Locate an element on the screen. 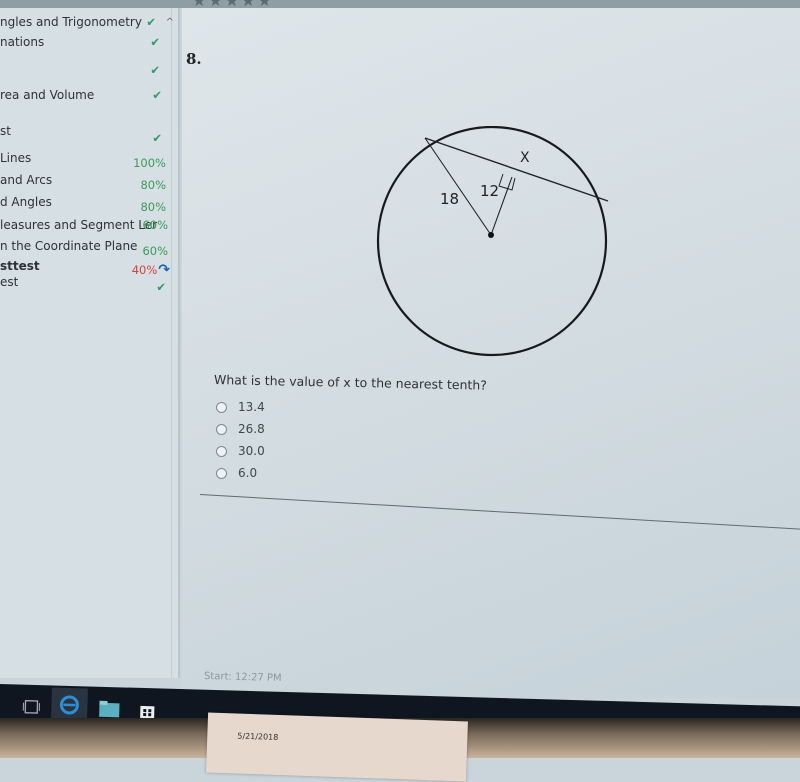  answer-option-label: 6.0 is located at coordinates (247, 473).